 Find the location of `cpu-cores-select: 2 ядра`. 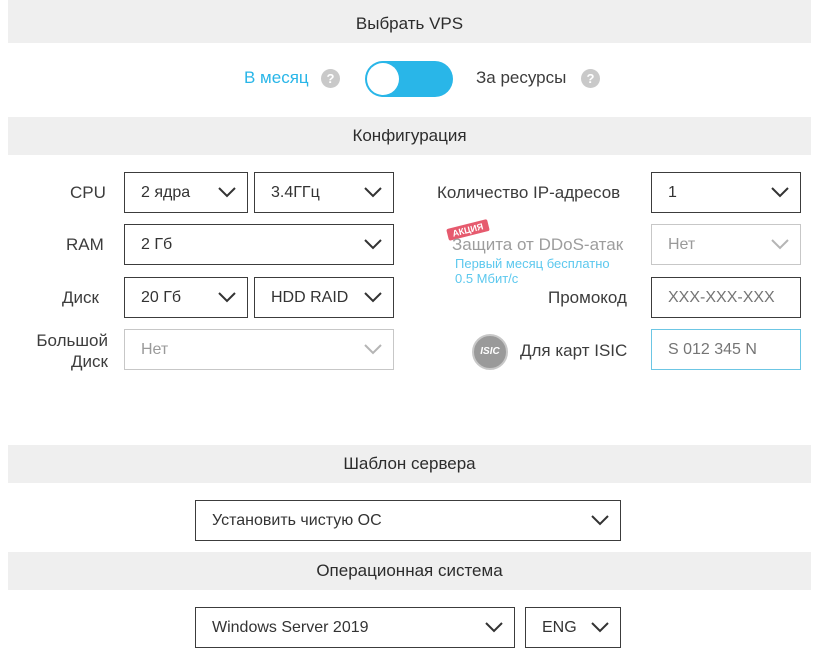

cpu-cores-select: 2 ядра is located at coordinates (186, 192).